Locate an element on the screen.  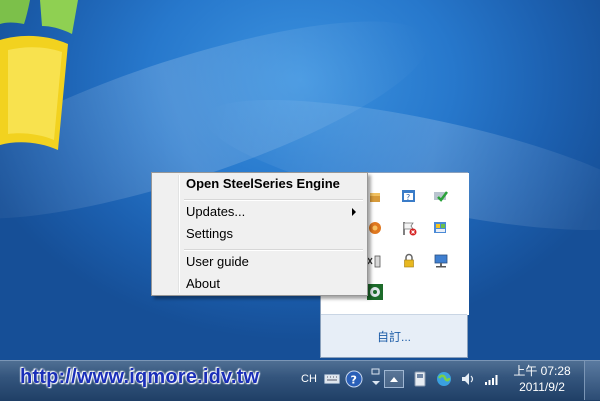
volume-icon is located at coordinates (468, 379).